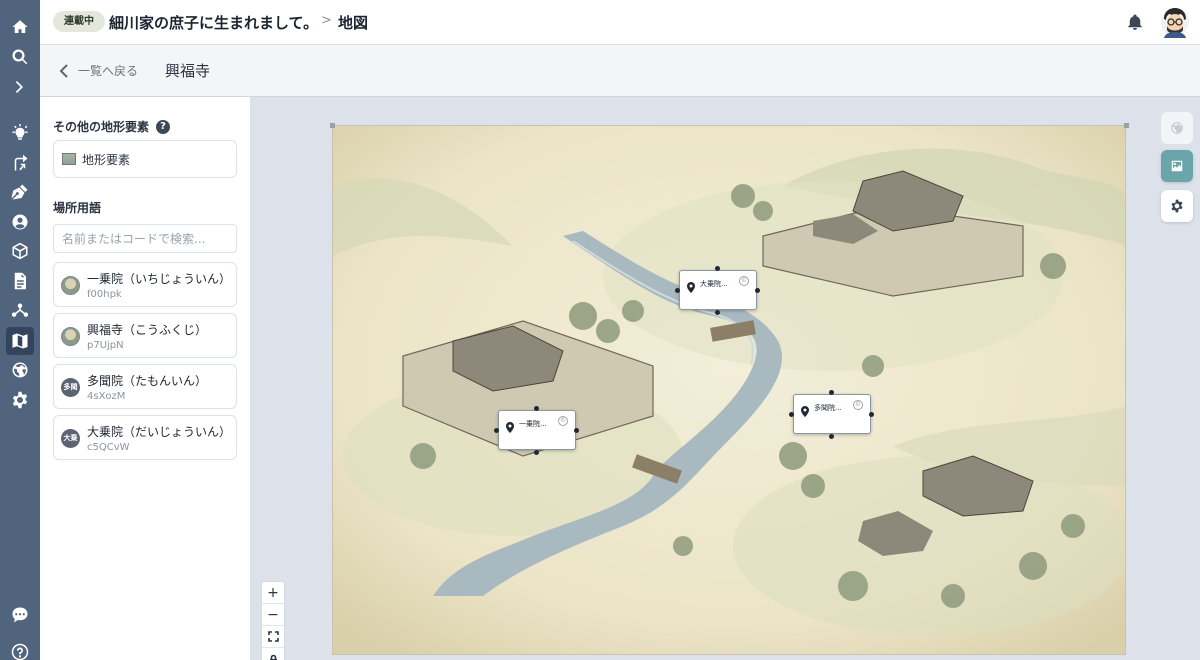  I want to click on place-item-ichijoin: 一乗院（いちじょういん） f00hpk, so click(145, 284).